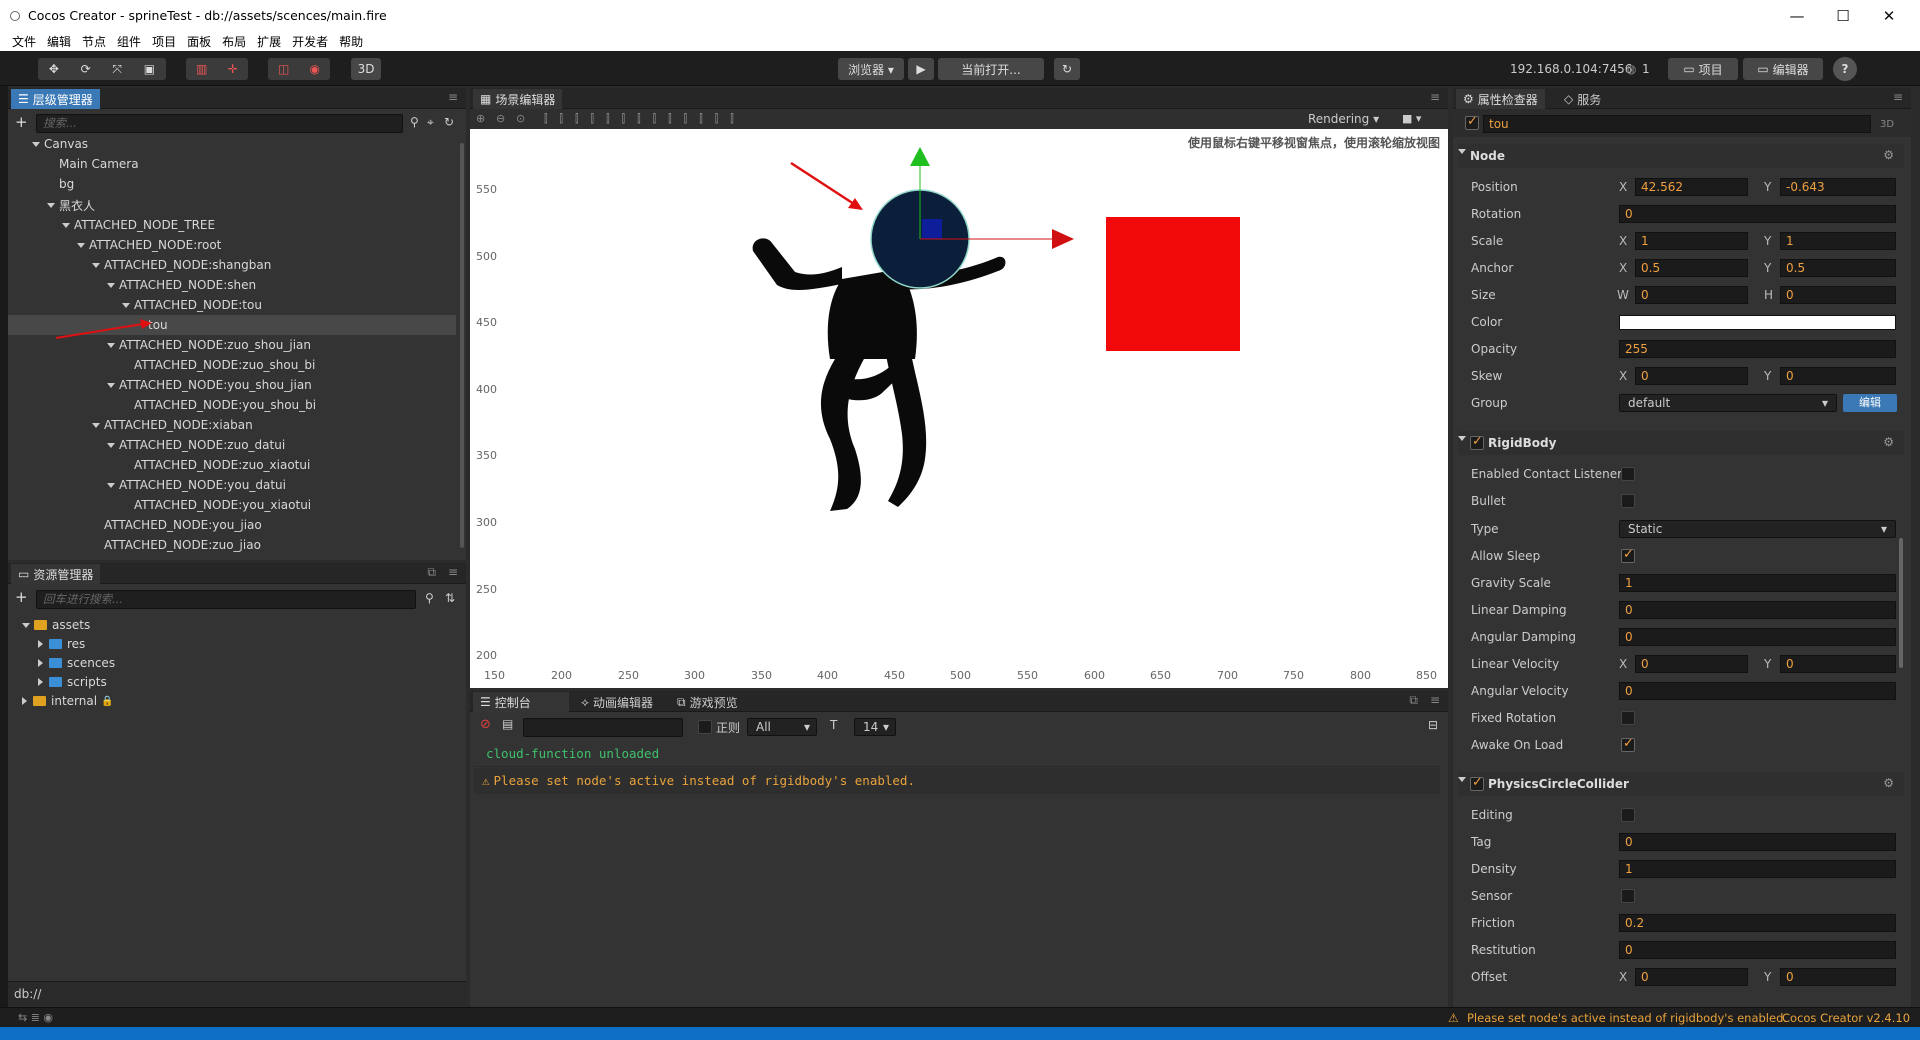  What do you see at coordinates (1757, 583) in the screenshot?
I see `gravity-scale-input: 1` at bounding box center [1757, 583].